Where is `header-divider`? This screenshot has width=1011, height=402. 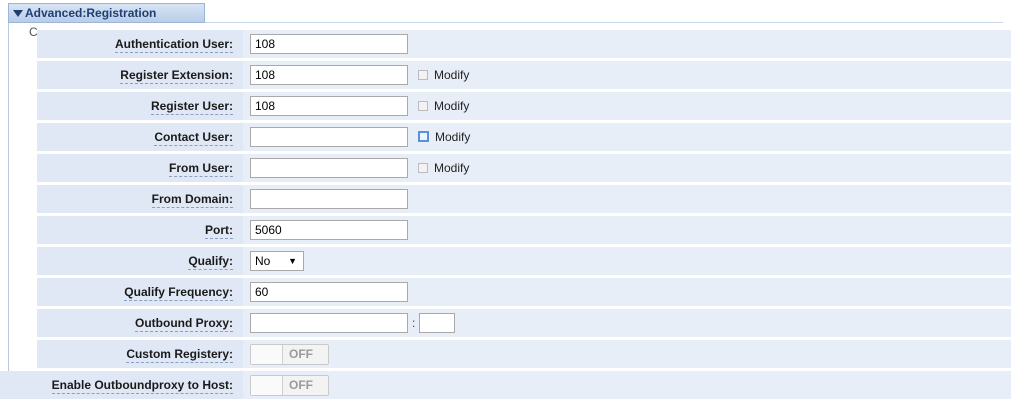 header-divider is located at coordinates (604, 22).